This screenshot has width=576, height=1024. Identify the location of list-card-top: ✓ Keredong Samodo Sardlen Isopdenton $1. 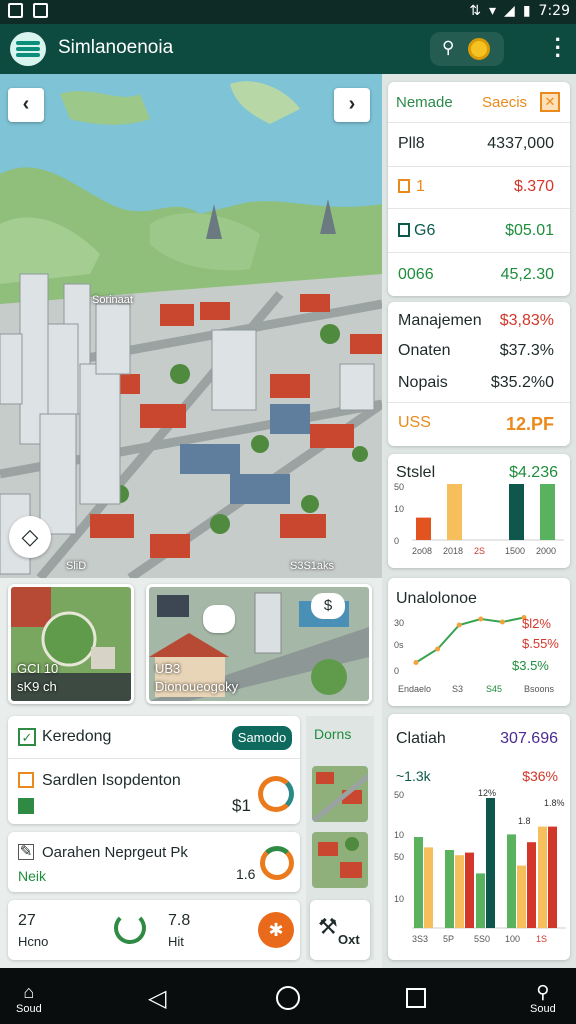
(154, 770).